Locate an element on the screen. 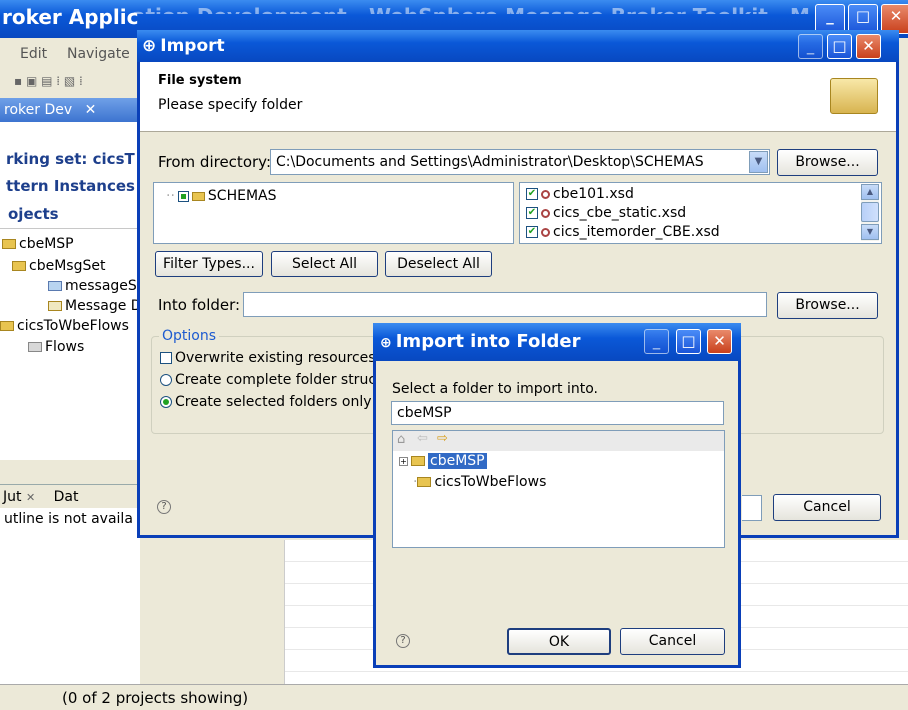 The image size is (908, 710). toolbar: ▪ ▣ ▤ ⁞ ▧ ⁞ is located at coordinates (48, 81).